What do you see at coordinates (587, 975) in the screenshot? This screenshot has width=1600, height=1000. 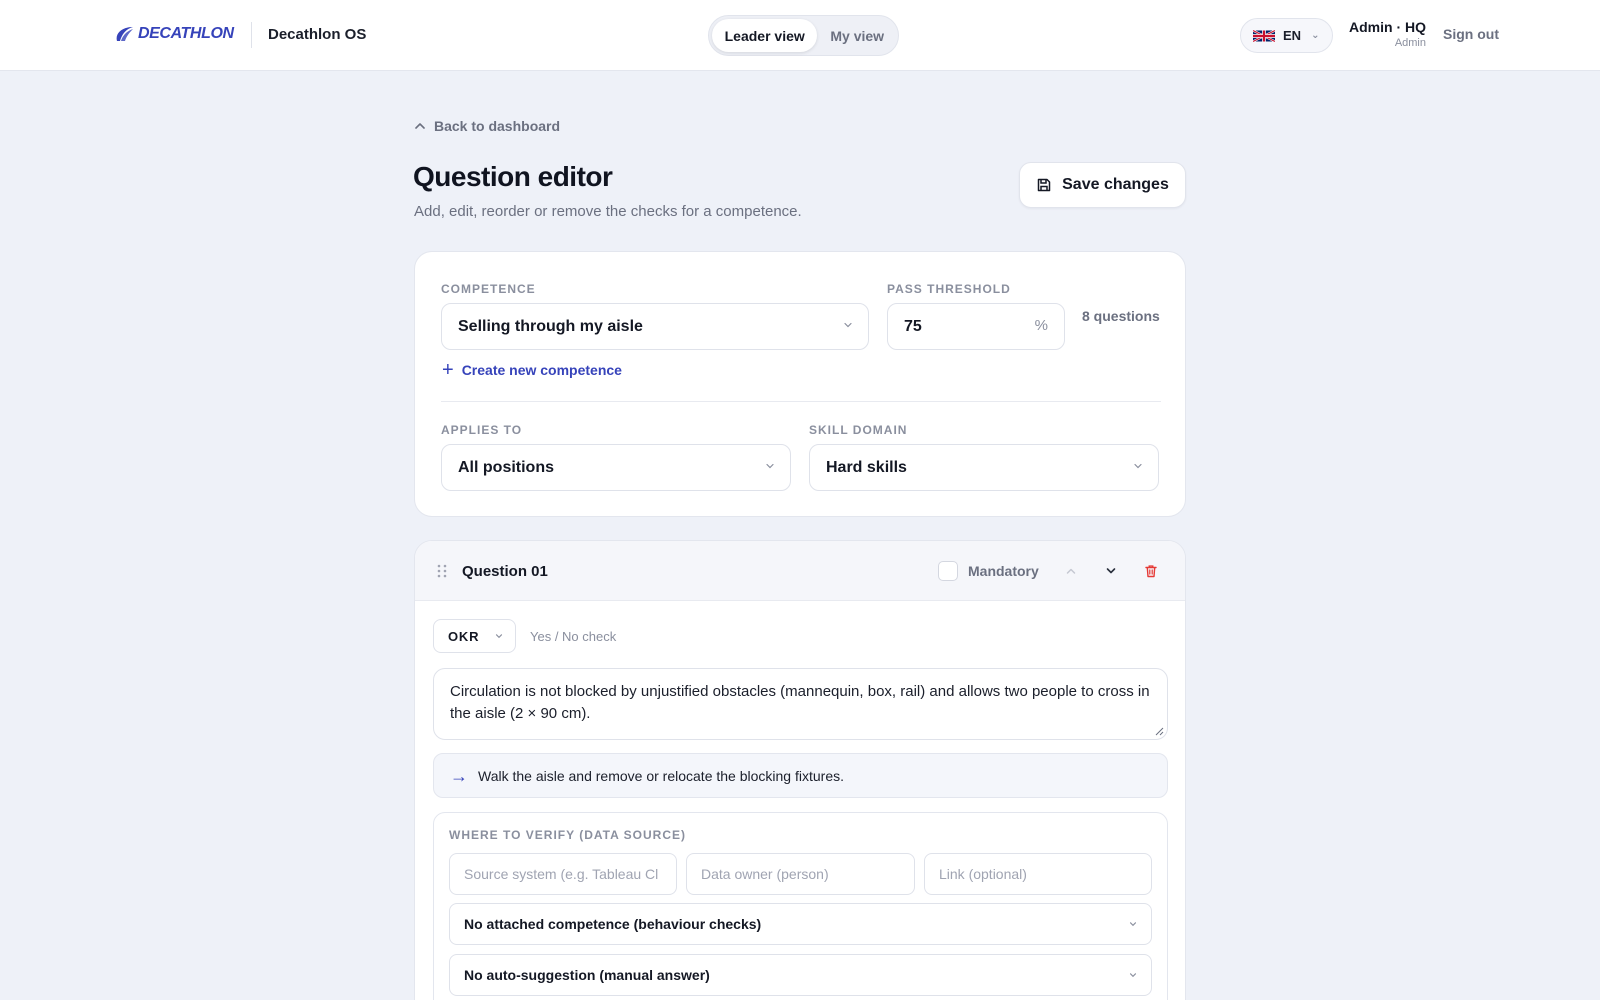 I see `auto-suggestion-value: No auto-suggestion (manual answer)` at bounding box center [587, 975].